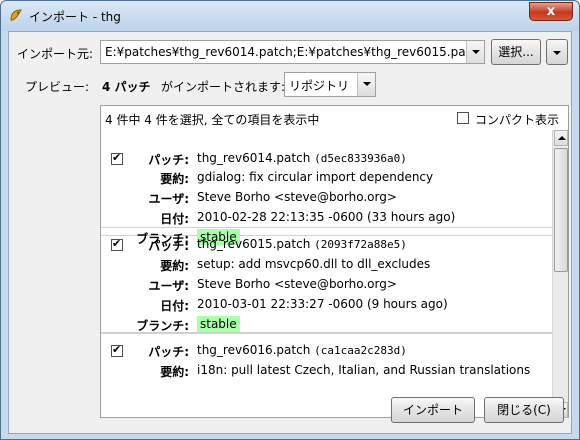  I want to click on branch-badge: stable, so click(218, 324).